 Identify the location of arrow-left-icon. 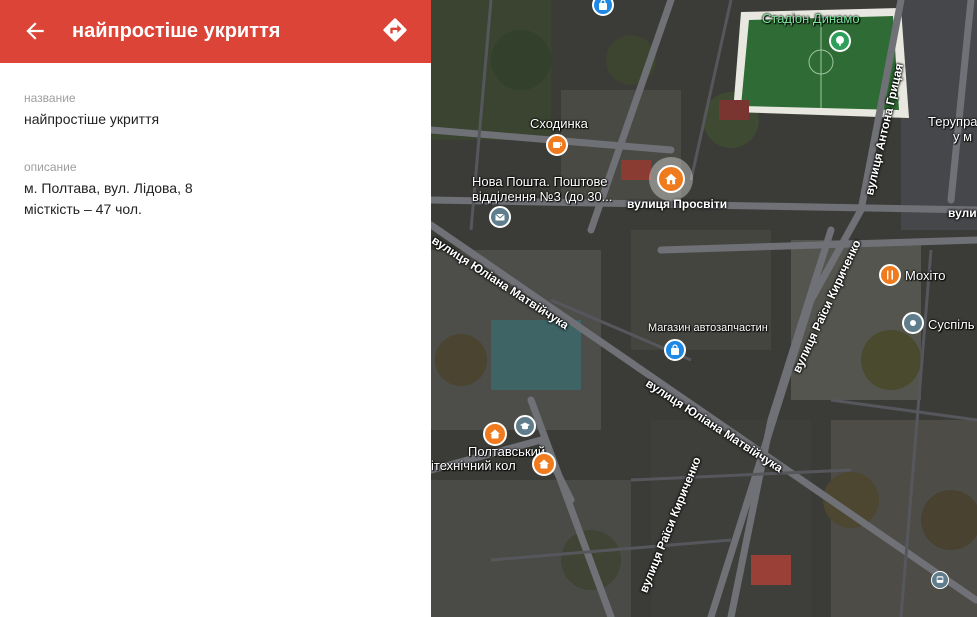
(35, 31).